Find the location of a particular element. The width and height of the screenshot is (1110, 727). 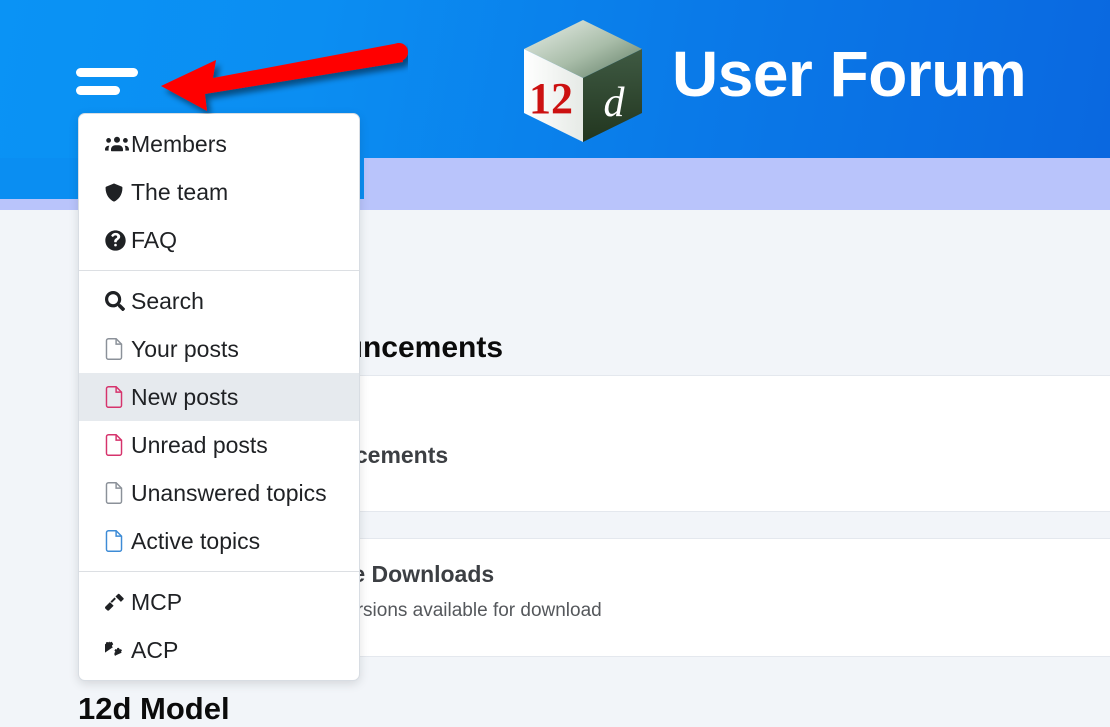

menu-item-label: Members is located at coordinates (179, 143).